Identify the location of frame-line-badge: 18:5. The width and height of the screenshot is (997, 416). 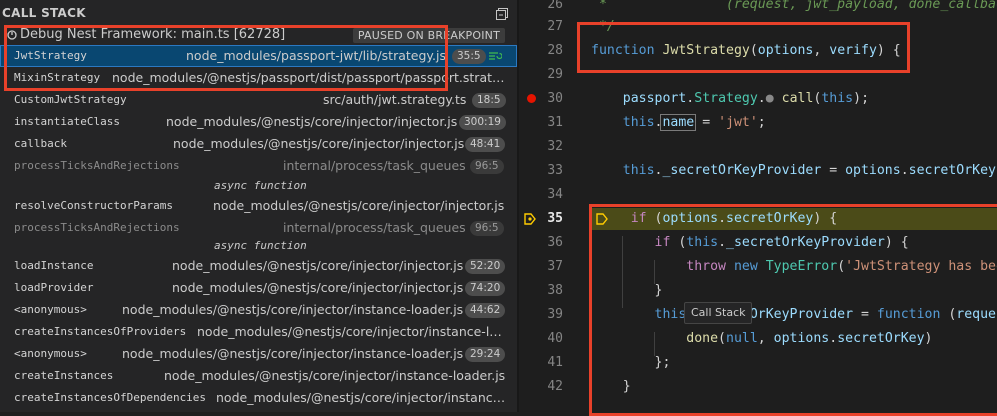
(489, 100).